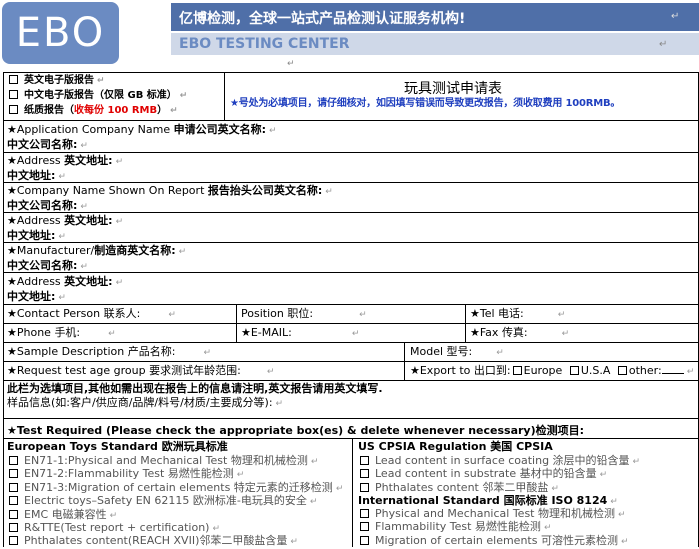 This screenshot has width=699, height=549. I want to click on report-address-field: ★Address 英文地址: ↵ 中文地址: ↵, so click(65, 229).